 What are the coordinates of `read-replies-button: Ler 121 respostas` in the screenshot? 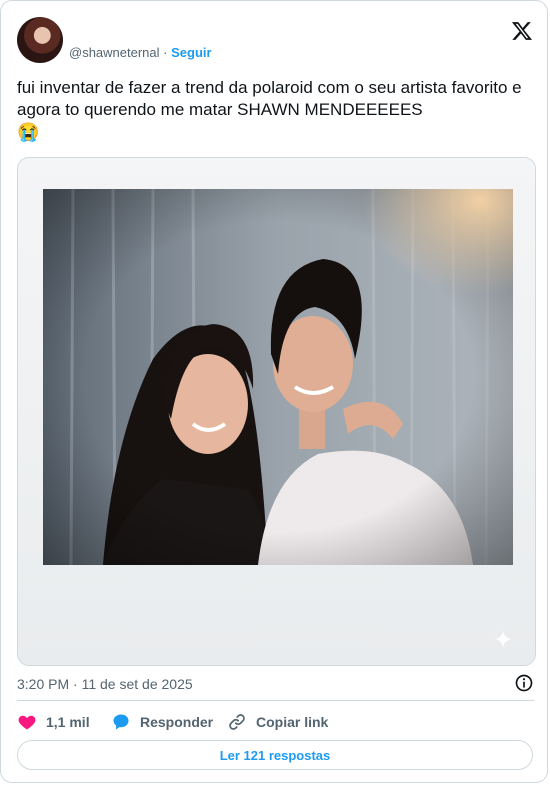 It's located at (275, 755).